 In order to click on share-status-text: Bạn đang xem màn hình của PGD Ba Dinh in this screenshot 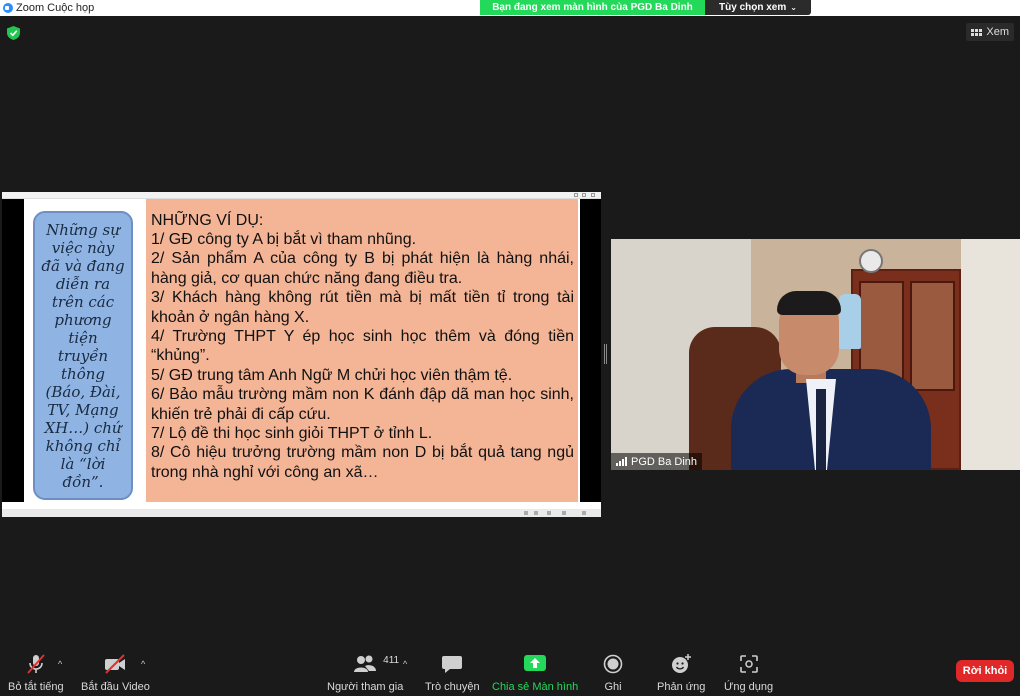, I will do `click(592, 7)`.